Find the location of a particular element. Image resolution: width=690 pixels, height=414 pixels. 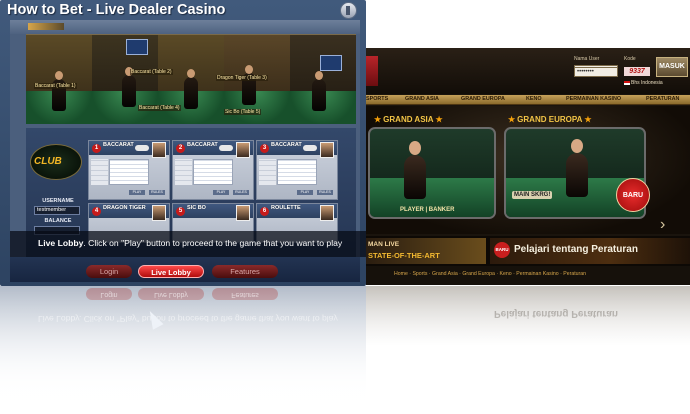

video-label-3: Dragon Tiger (Table 3) is located at coordinates (242, 78).